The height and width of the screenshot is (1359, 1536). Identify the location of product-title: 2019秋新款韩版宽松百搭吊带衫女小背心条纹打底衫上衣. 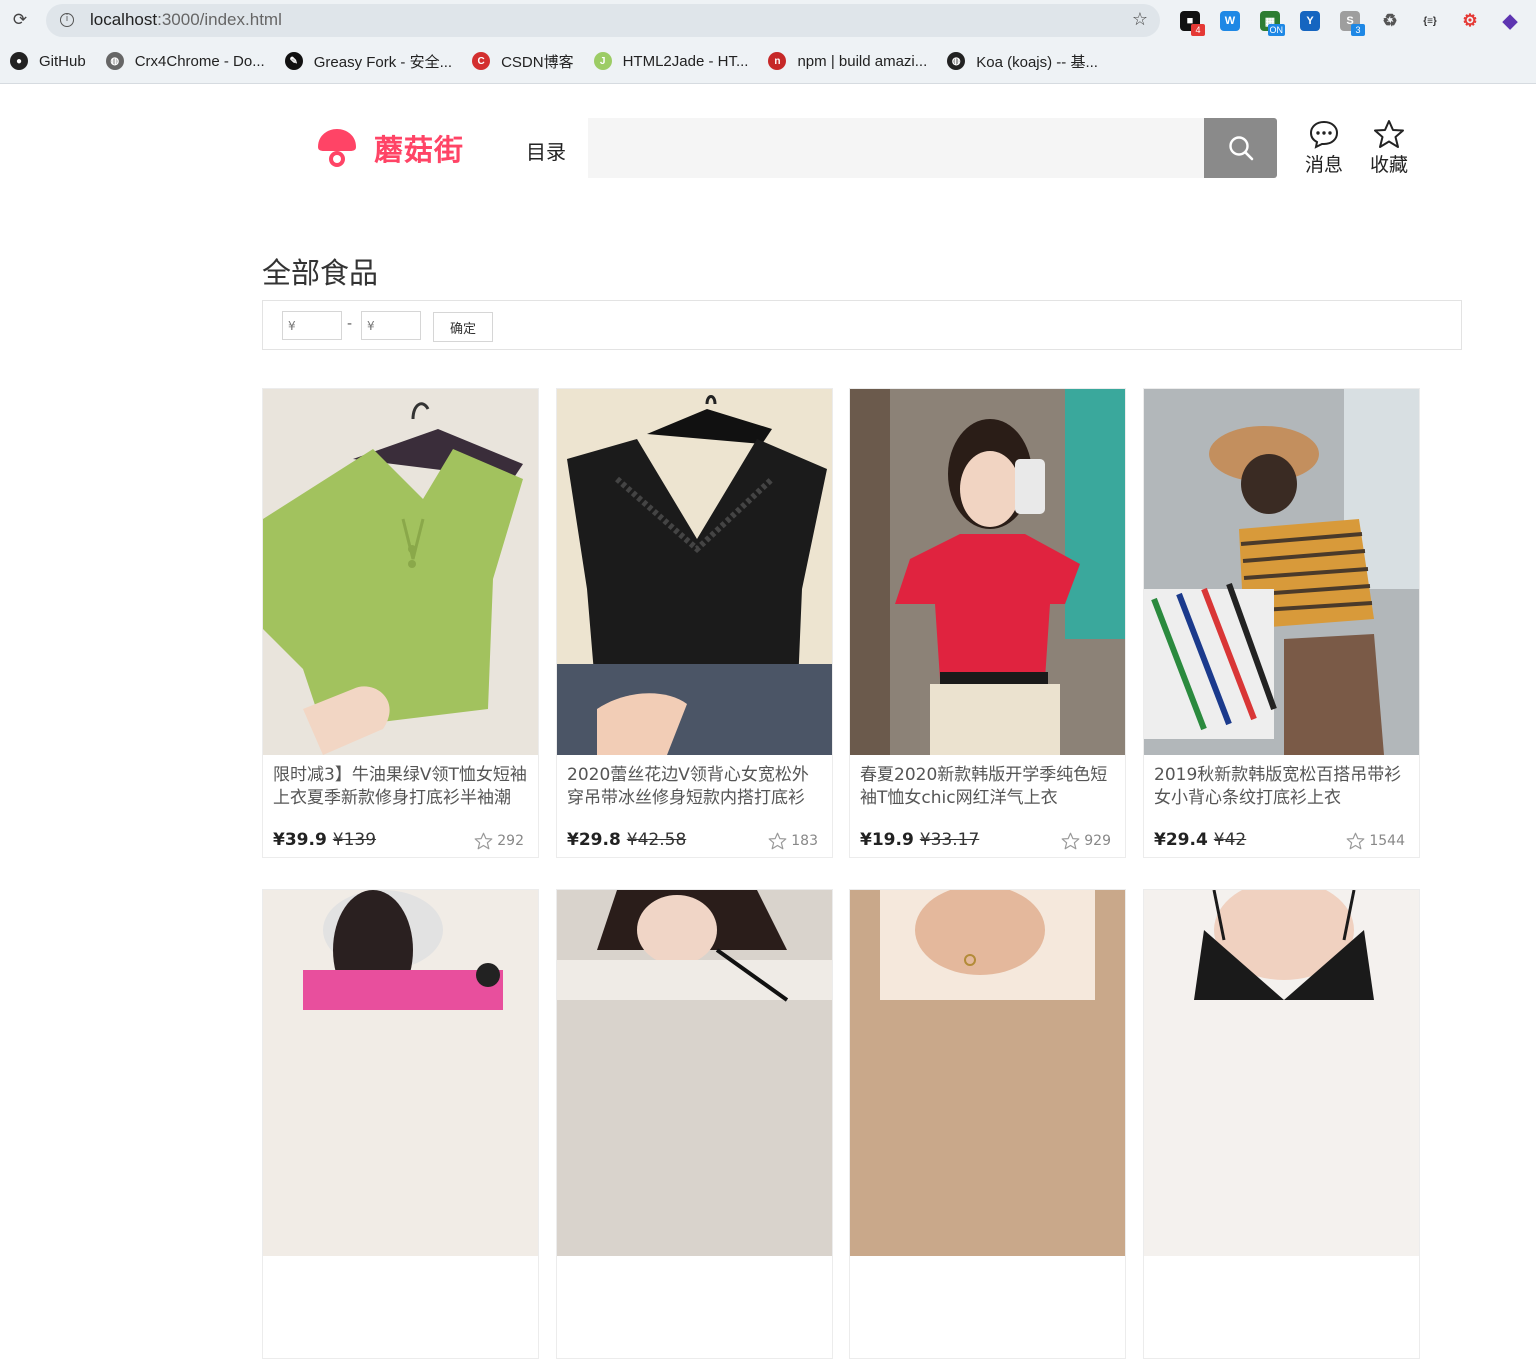
(1281, 787).